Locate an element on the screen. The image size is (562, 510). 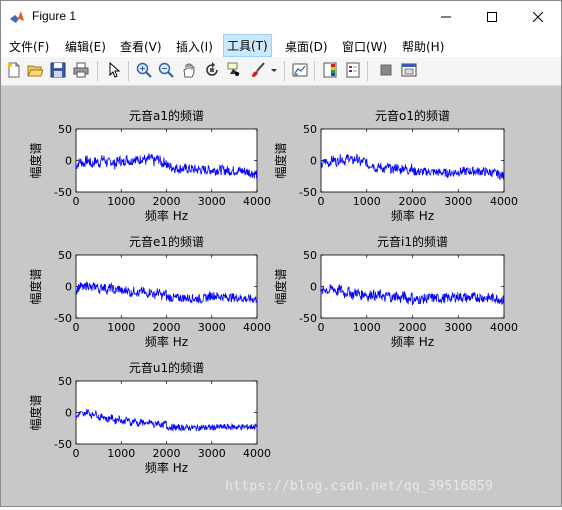
save-icon is located at coordinates (58, 70).